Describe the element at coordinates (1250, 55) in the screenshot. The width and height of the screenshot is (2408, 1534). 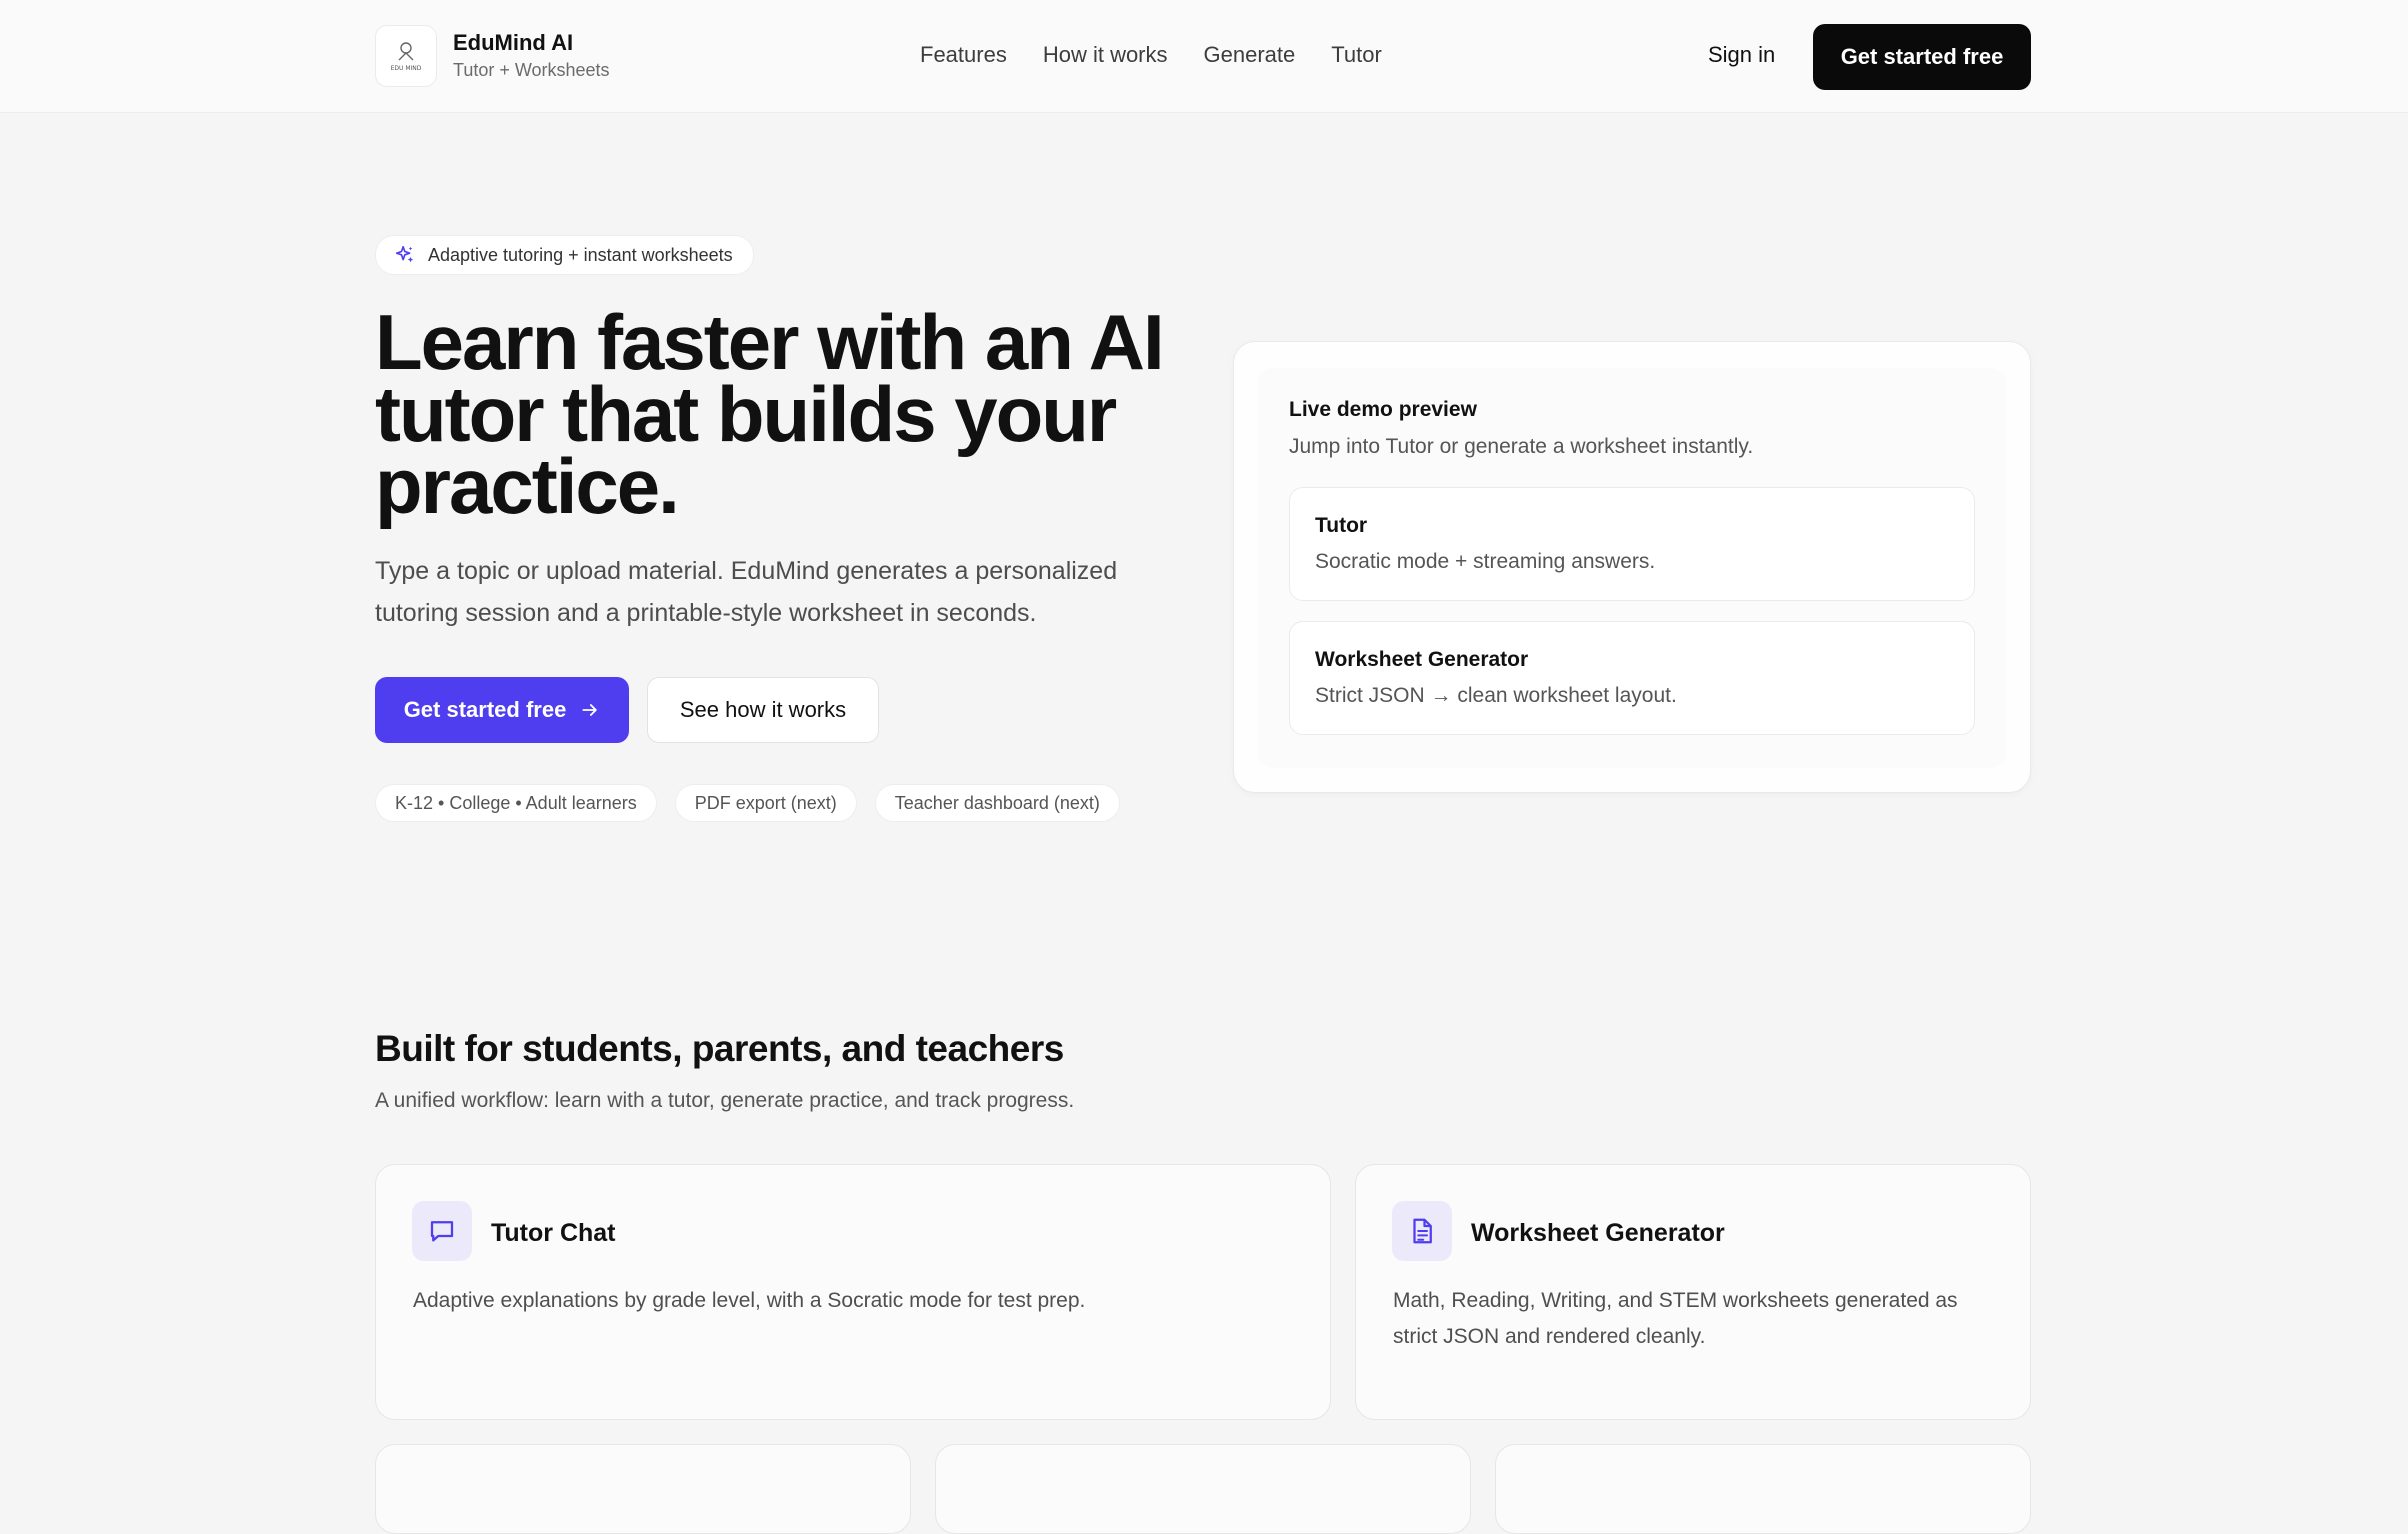
I see `nav-generate: Generate` at that location.